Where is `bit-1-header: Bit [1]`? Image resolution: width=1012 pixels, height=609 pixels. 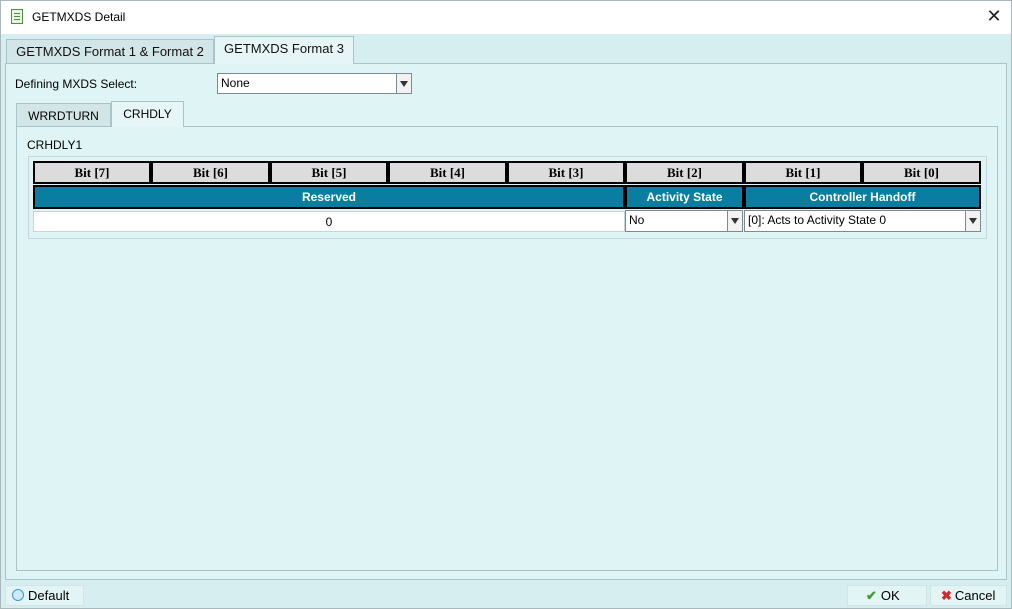 bit-1-header: Bit [1] is located at coordinates (803, 172).